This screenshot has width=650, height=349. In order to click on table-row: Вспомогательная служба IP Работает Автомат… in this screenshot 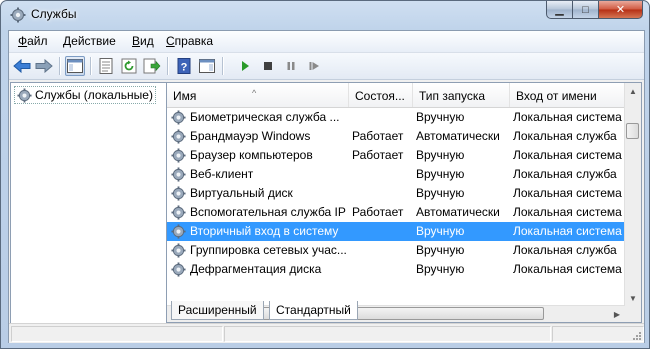, I will do `click(396, 212)`.